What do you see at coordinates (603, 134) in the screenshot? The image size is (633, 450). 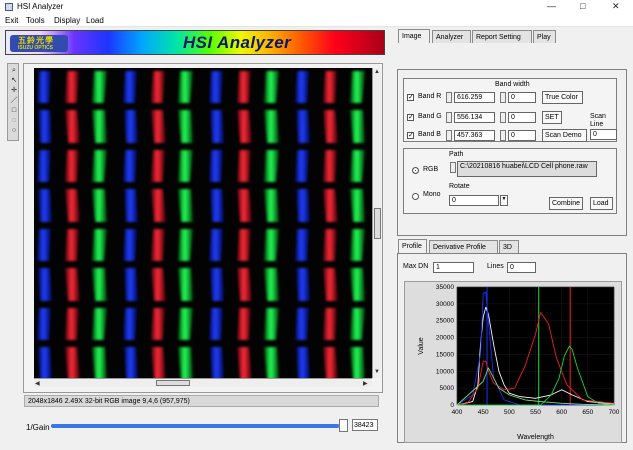 I see `scan-line-field: 0` at bounding box center [603, 134].